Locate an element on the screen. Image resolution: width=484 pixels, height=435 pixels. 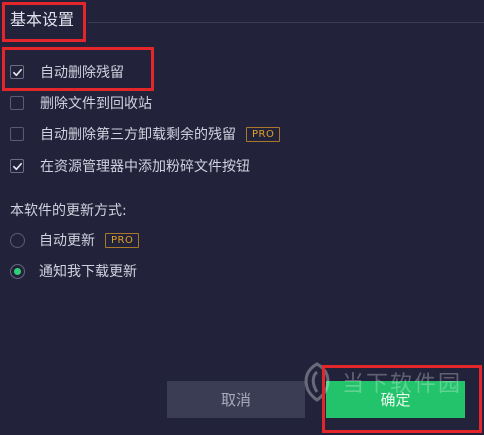
confirm-button: 确定 is located at coordinates (395, 399).